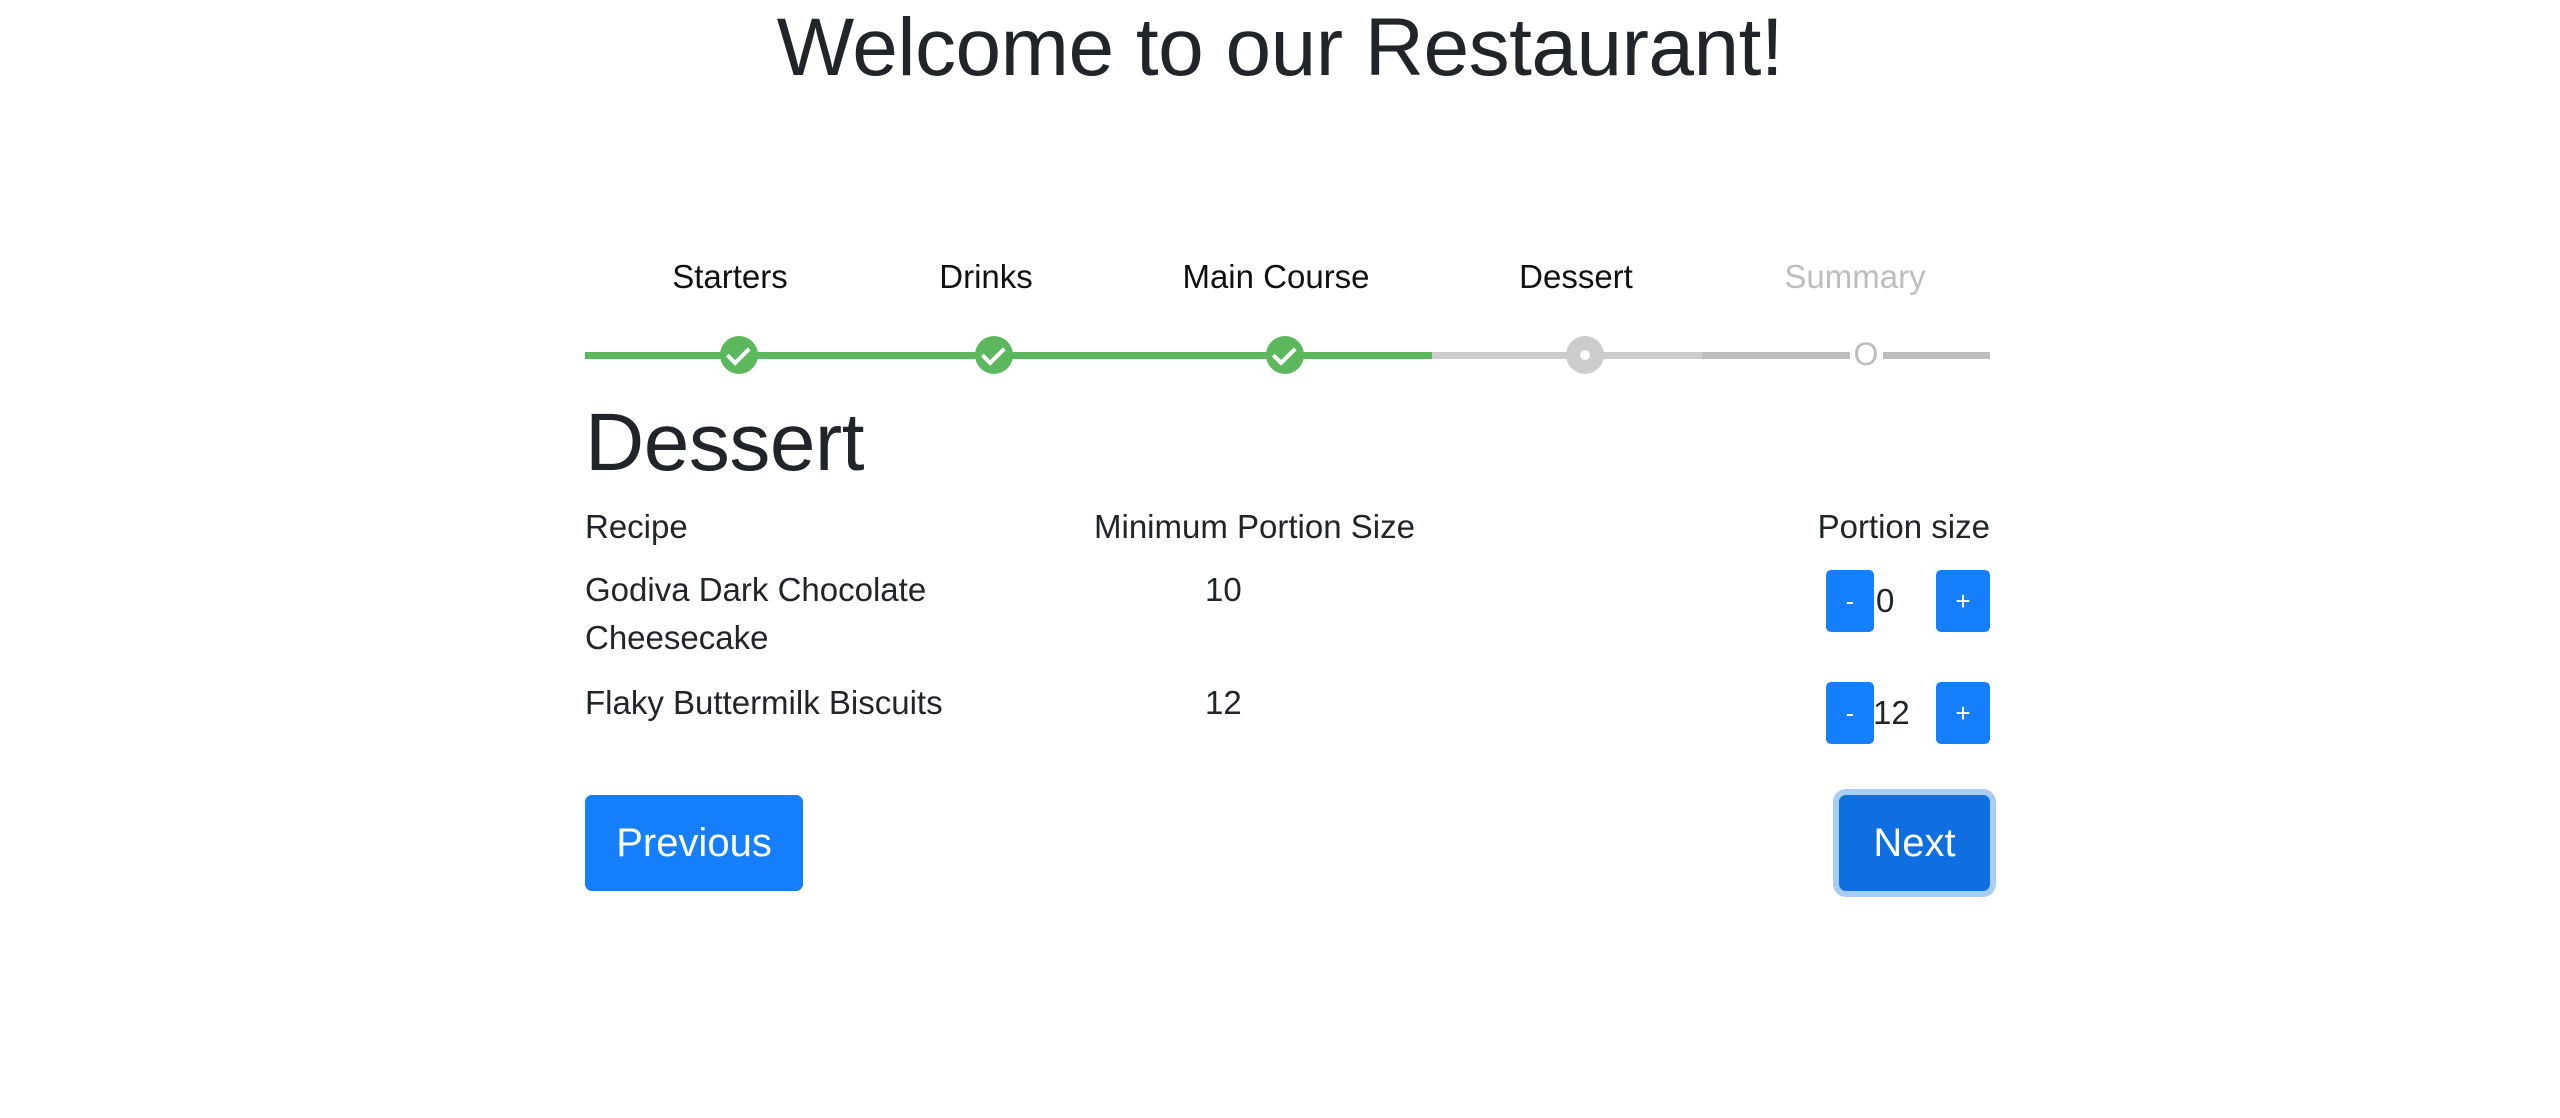 This screenshot has width=2560, height=1118. What do you see at coordinates (730, 276) in the screenshot?
I see `step-label-starters: Starters` at bounding box center [730, 276].